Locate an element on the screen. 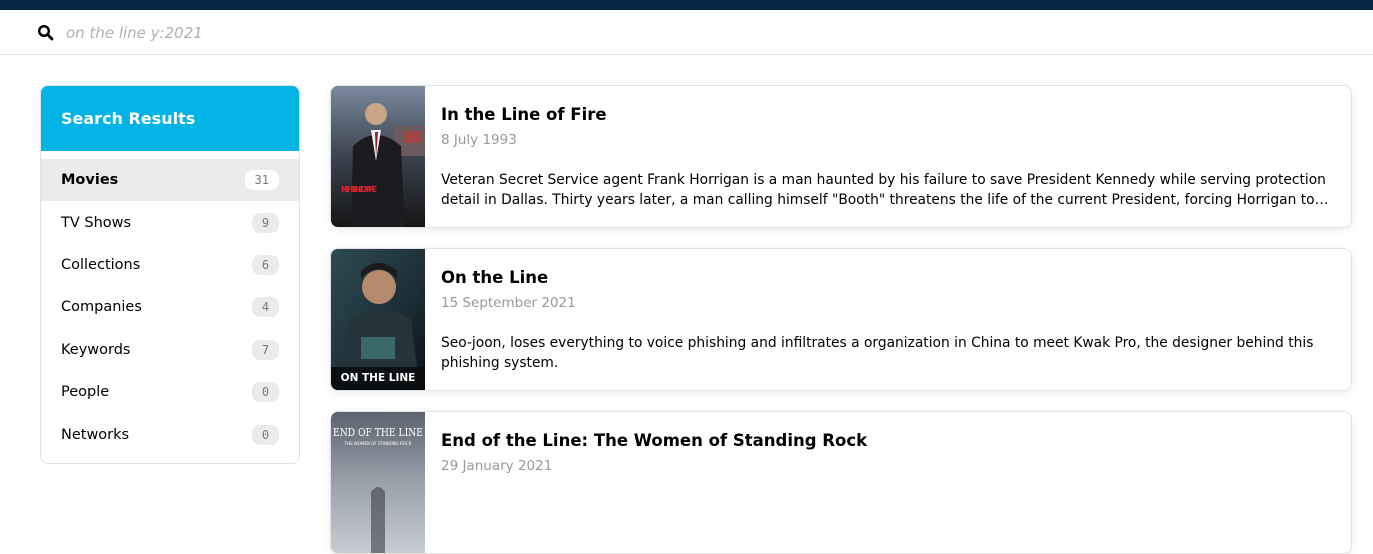 Image resolution: width=1373 pixels, height=554 pixels. sidebar-item-companies: Companies 4 is located at coordinates (170, 307).